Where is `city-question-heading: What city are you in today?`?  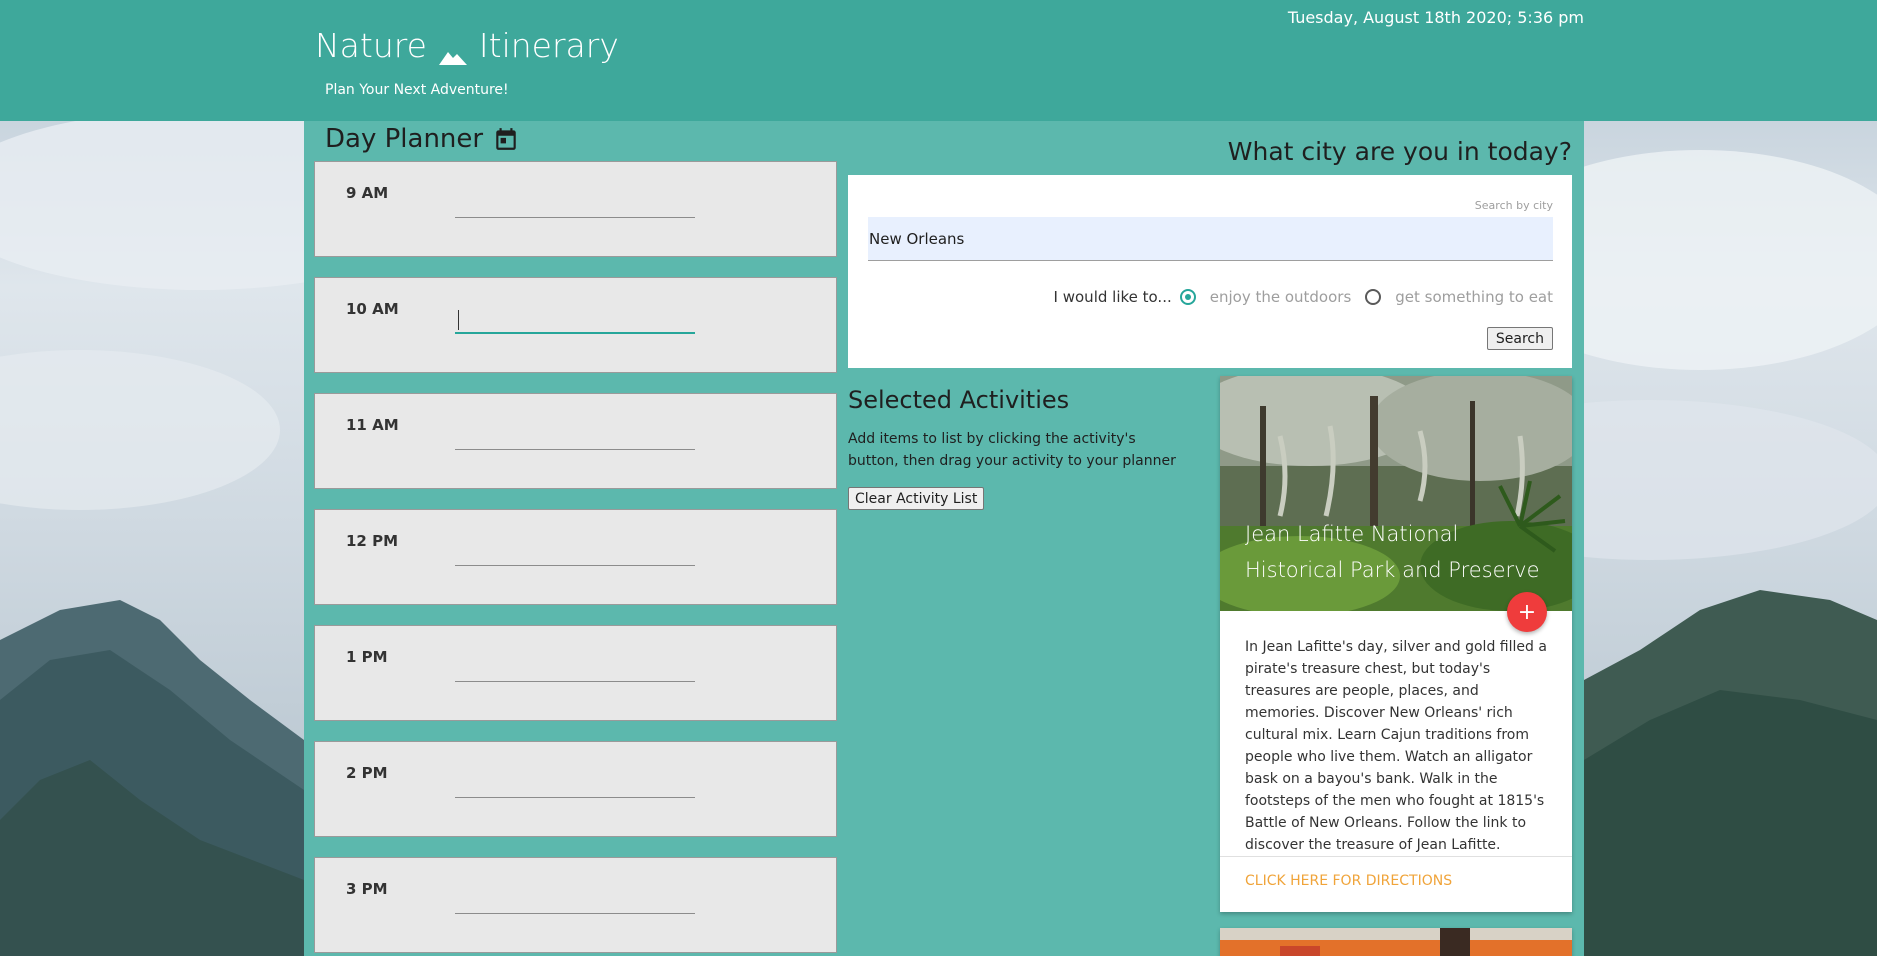 city-question-heading: What city are you in today? is located at coordinates (1399, 151).